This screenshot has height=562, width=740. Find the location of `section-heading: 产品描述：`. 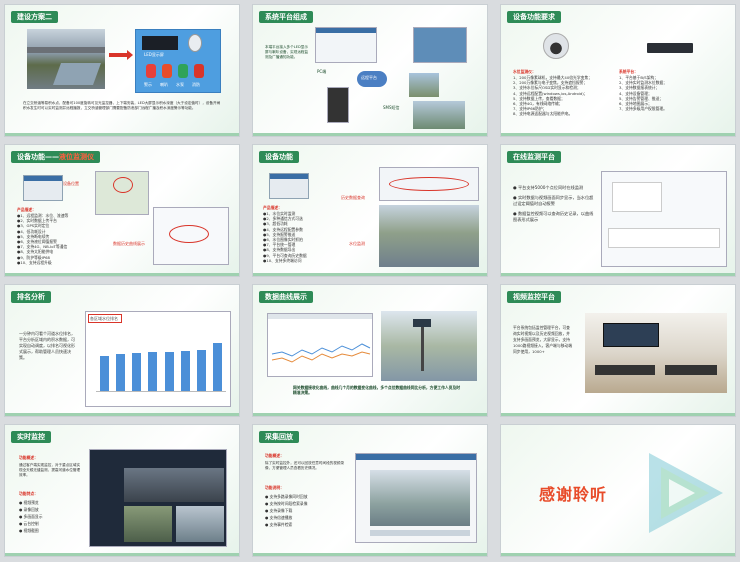

section-heading: 产品描述： is located at coordinates (272, 207).